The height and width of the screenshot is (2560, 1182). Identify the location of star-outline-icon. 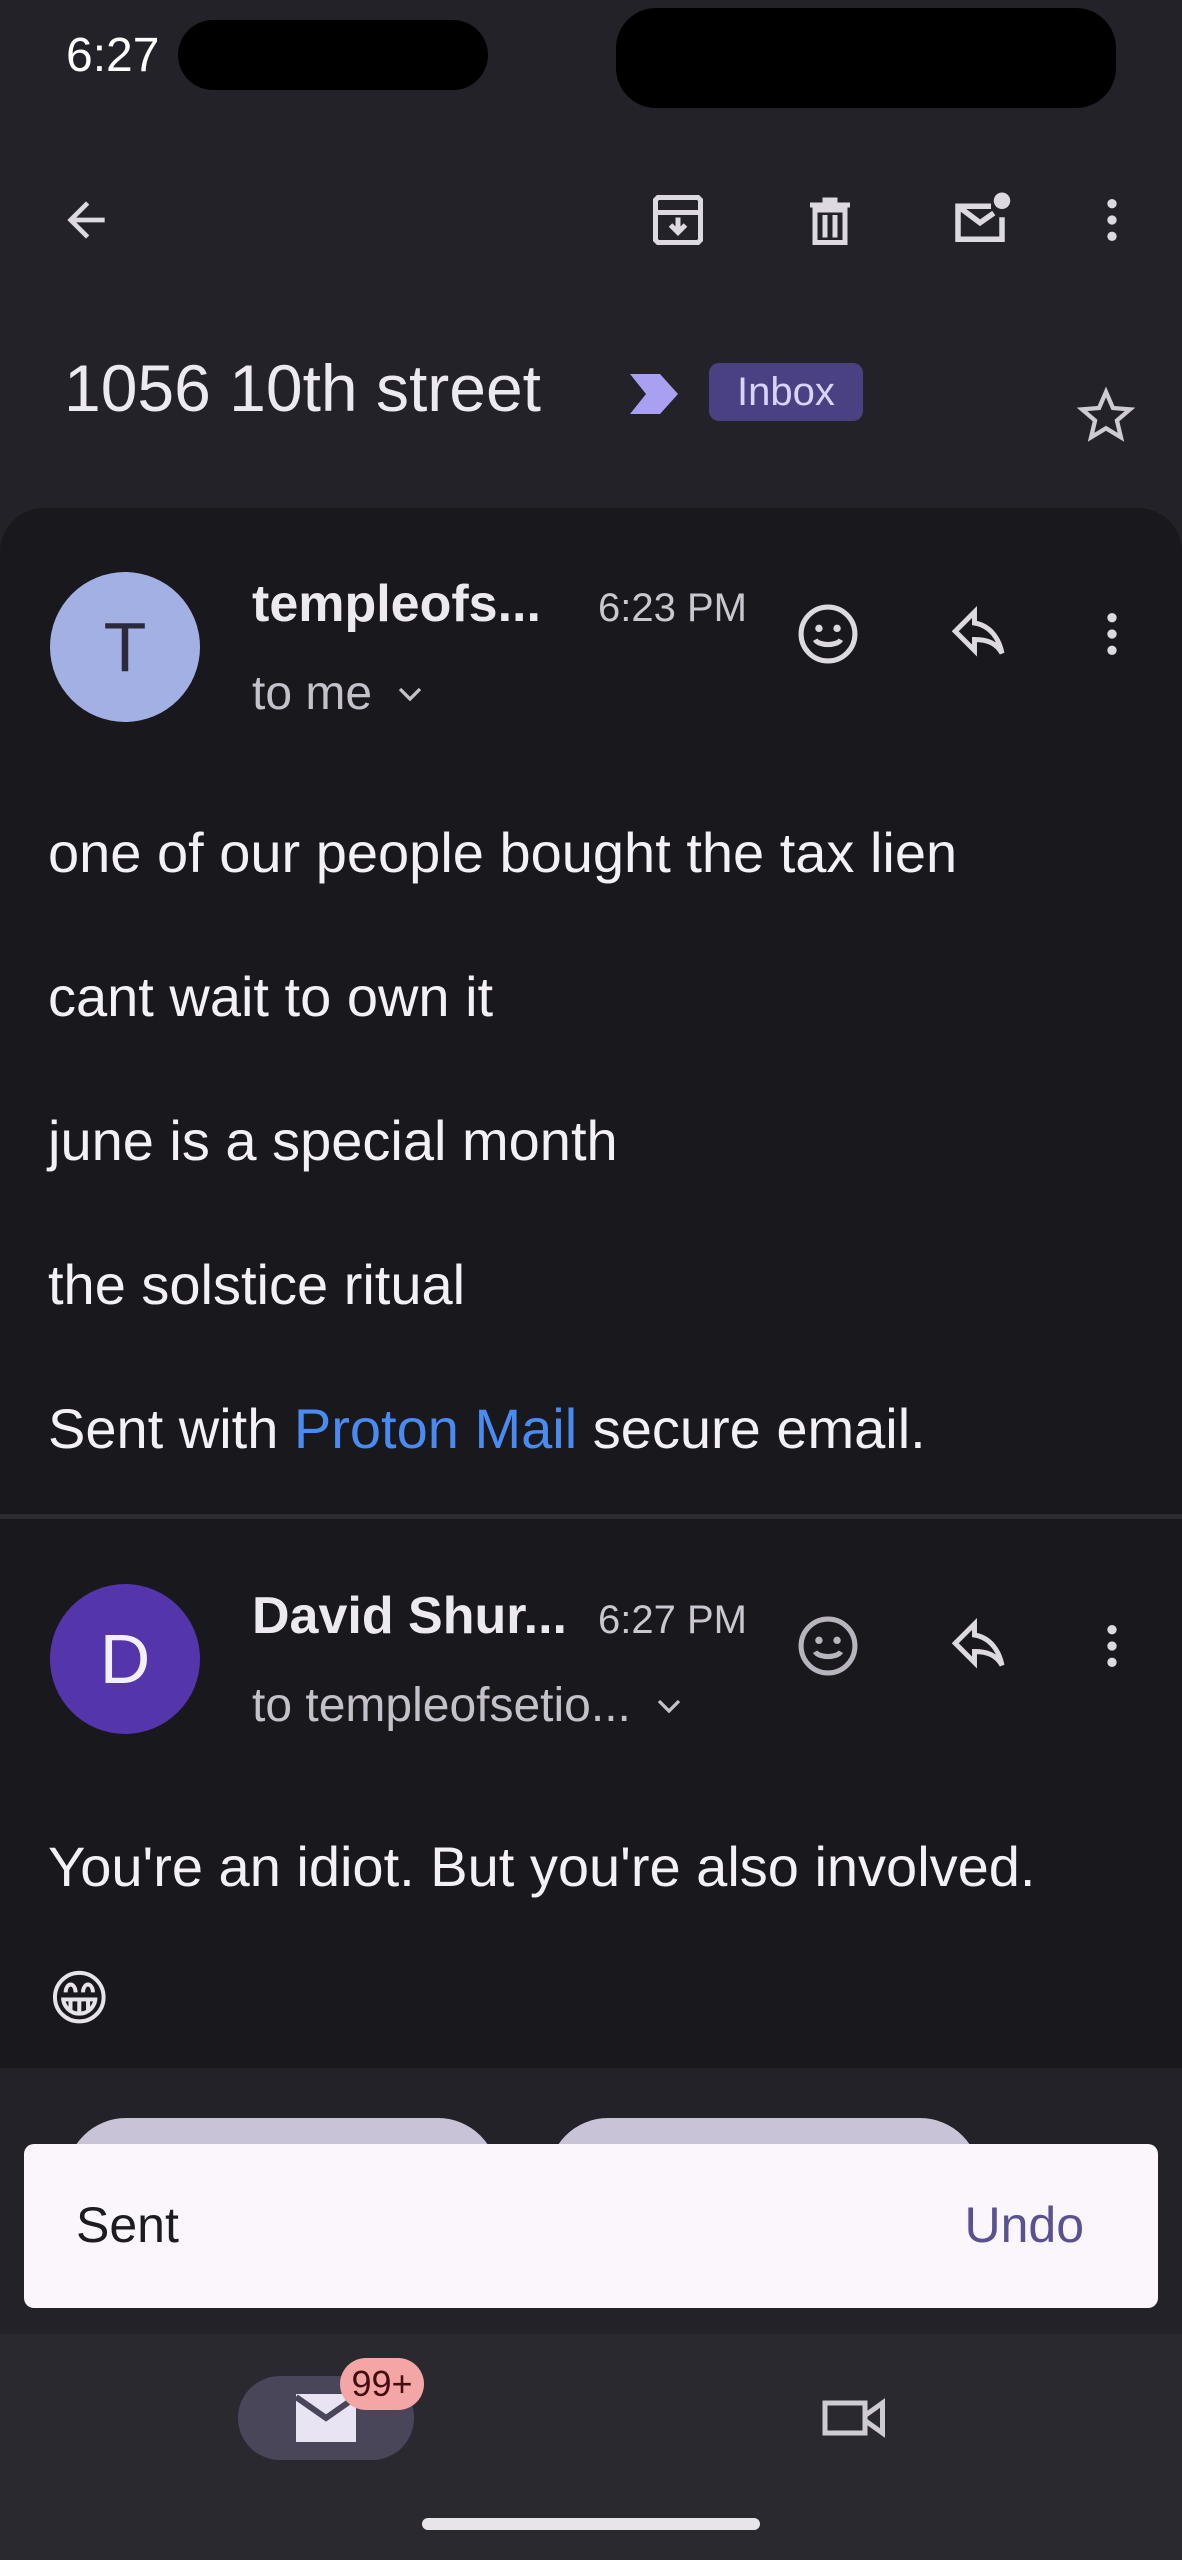
(1106, 414).